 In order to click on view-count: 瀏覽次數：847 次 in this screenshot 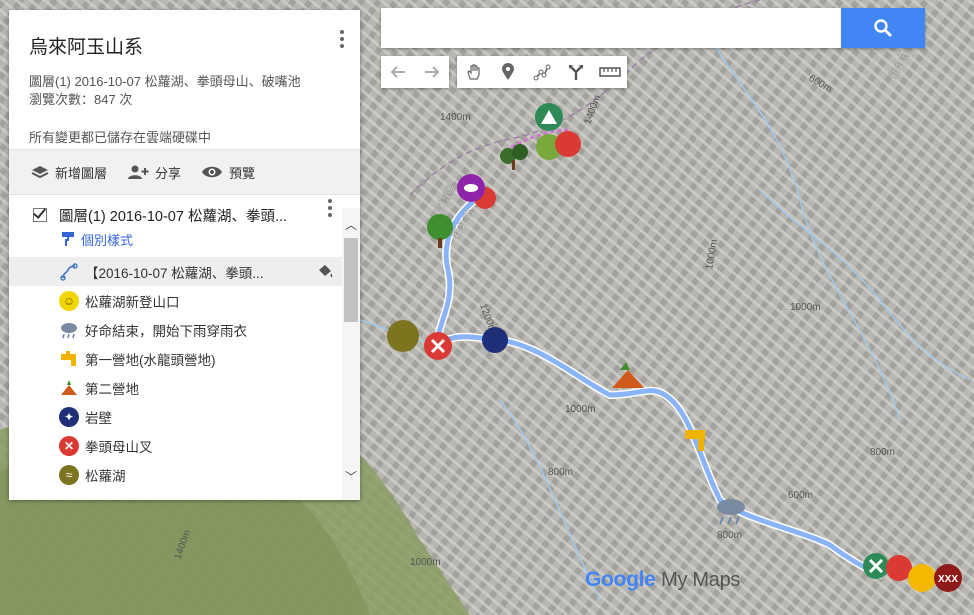, I will do `click(81, 99)`.